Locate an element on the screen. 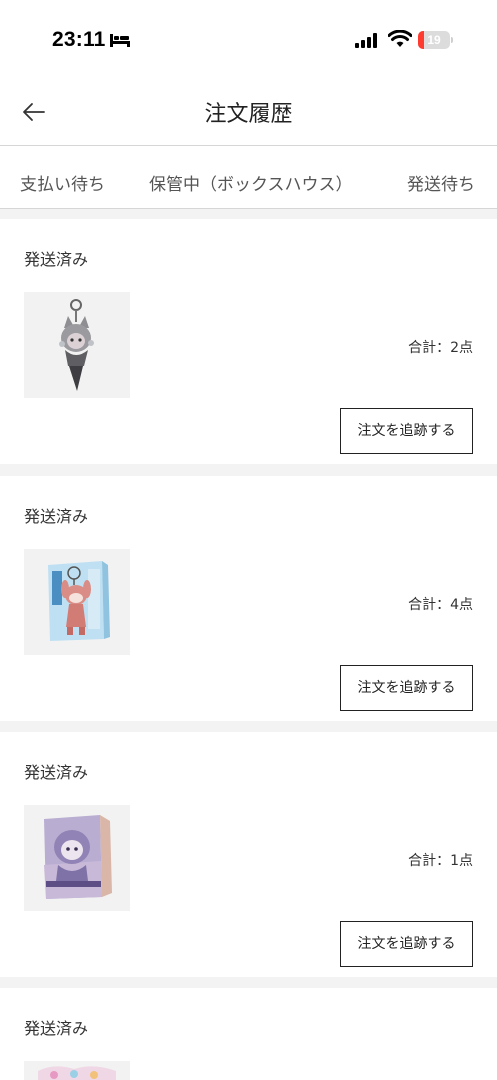 The width and height of the screenshot is (497, 1080). page-title: 注文履歴 is located at coordinates (248, 114).